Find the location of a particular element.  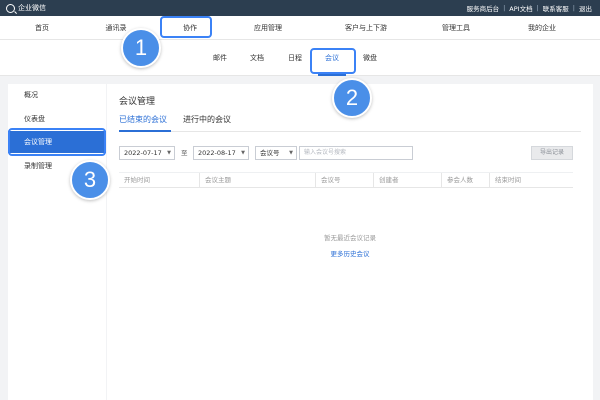

tabs-divider is located at coordinates (350, 131).